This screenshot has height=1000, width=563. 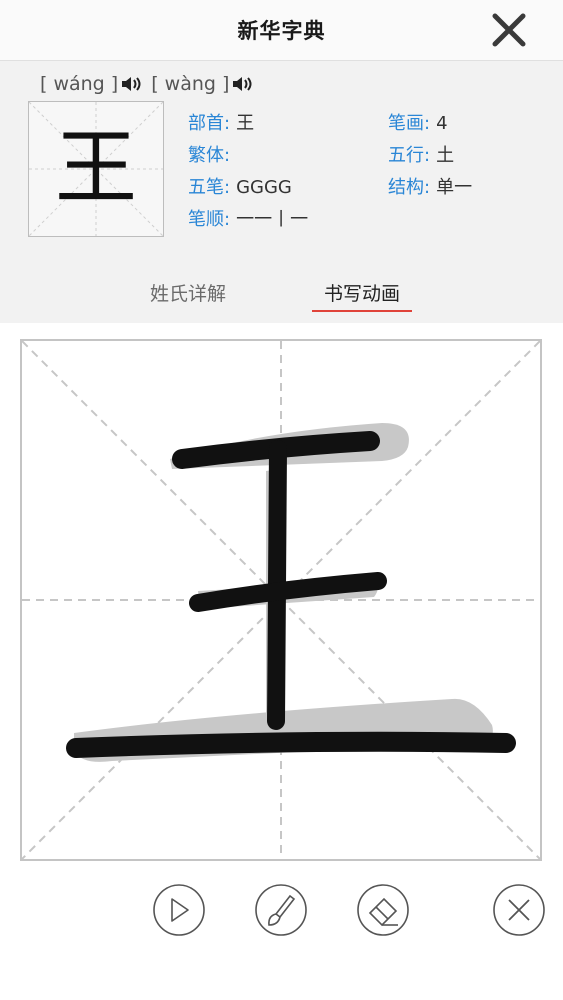 I want to click on app-title: 新华字典, so click(x=281, y=31).